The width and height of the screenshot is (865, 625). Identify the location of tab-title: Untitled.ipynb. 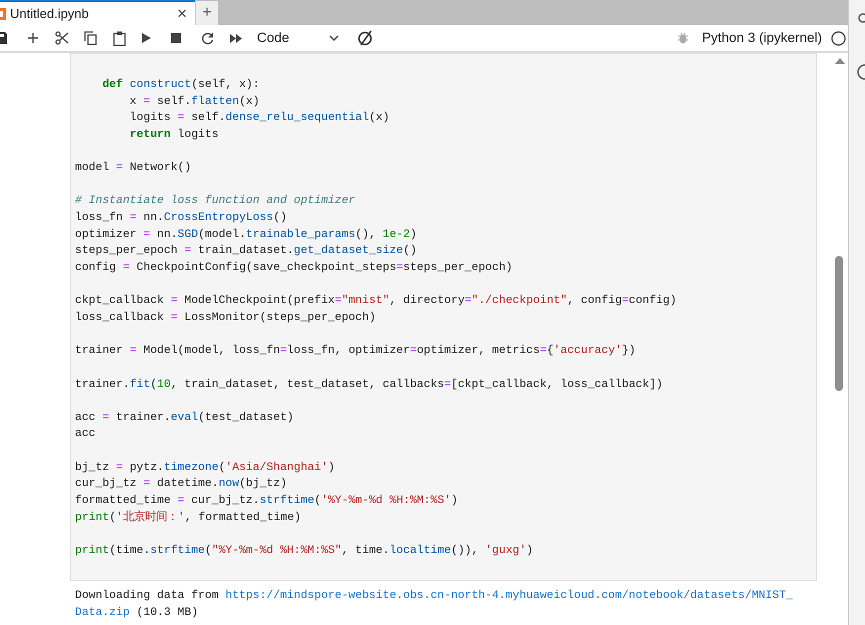
(49, 13).